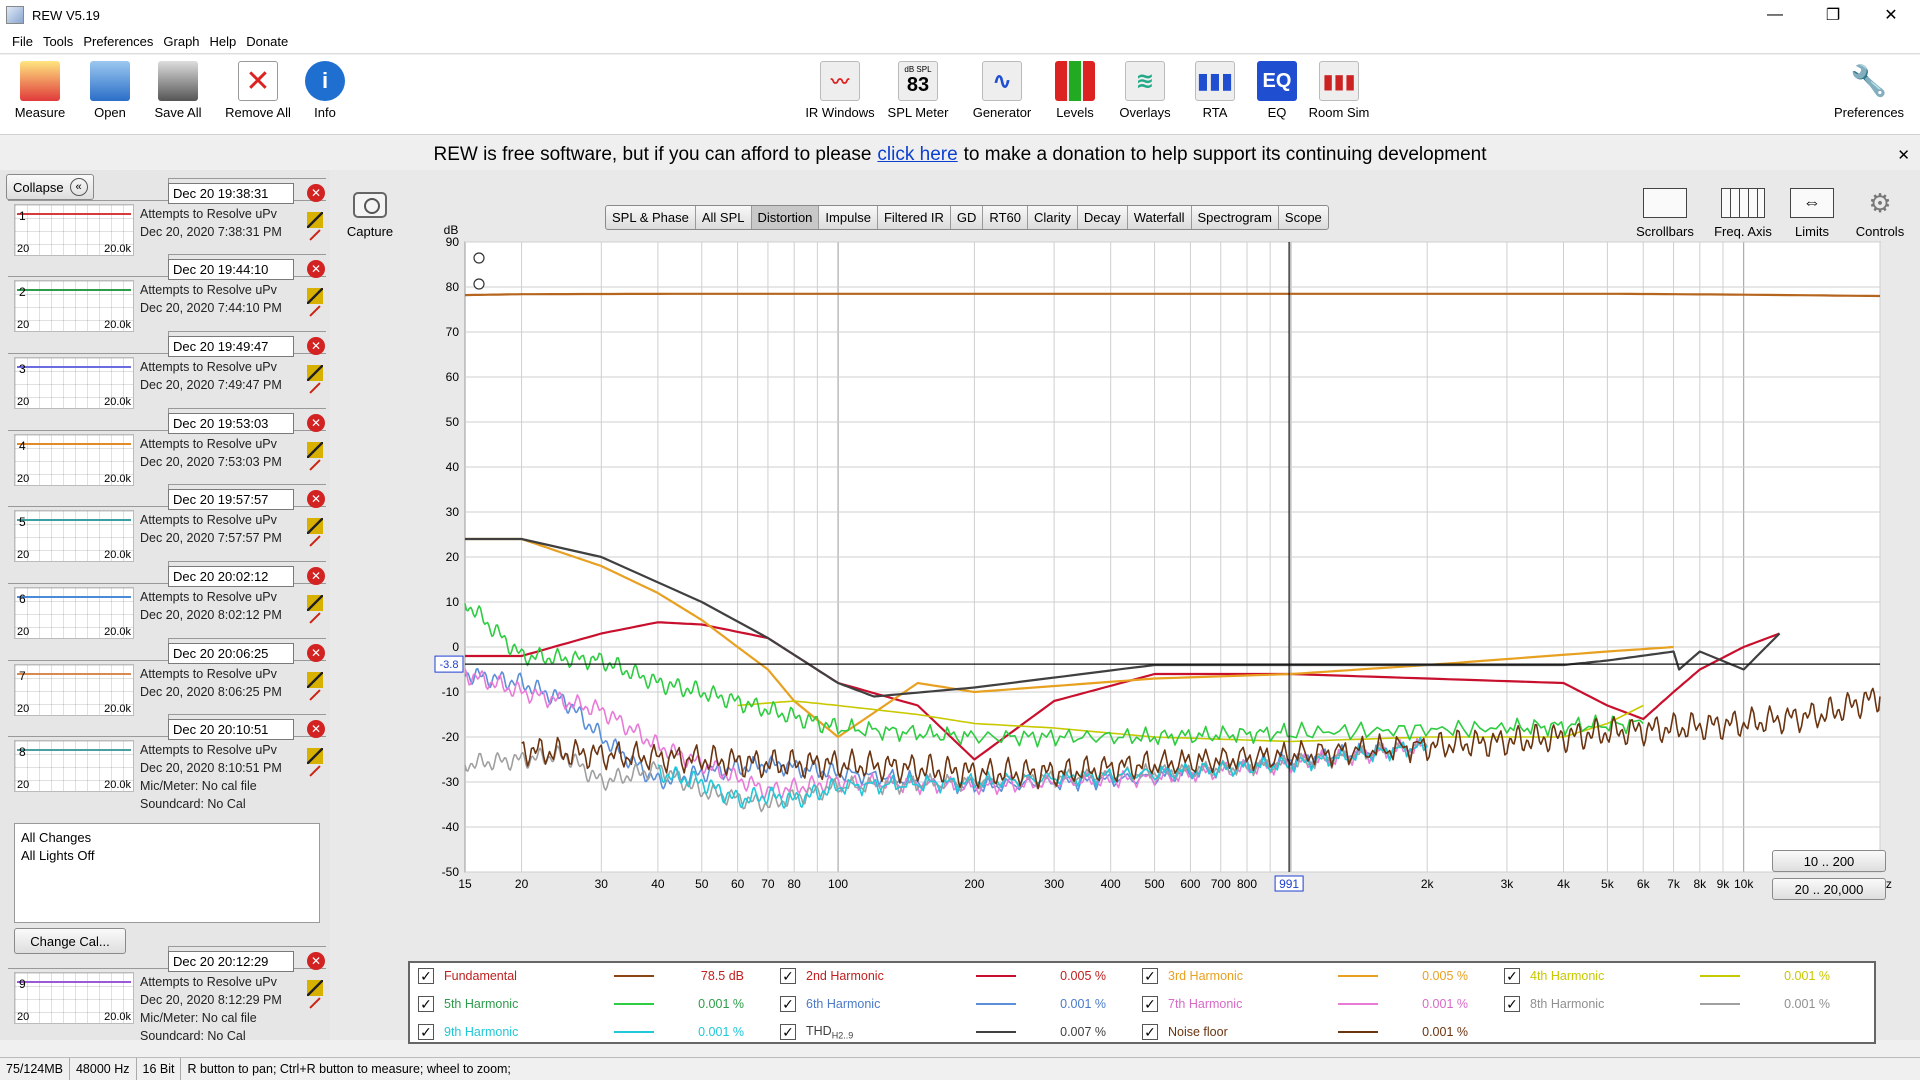 The image size is (1920, 1080). What do you see at coordinates (231, 423) in the screenshot?
I see `measurement-name-field: Dec 20 19:53:03` at bounding box center [231, 423].